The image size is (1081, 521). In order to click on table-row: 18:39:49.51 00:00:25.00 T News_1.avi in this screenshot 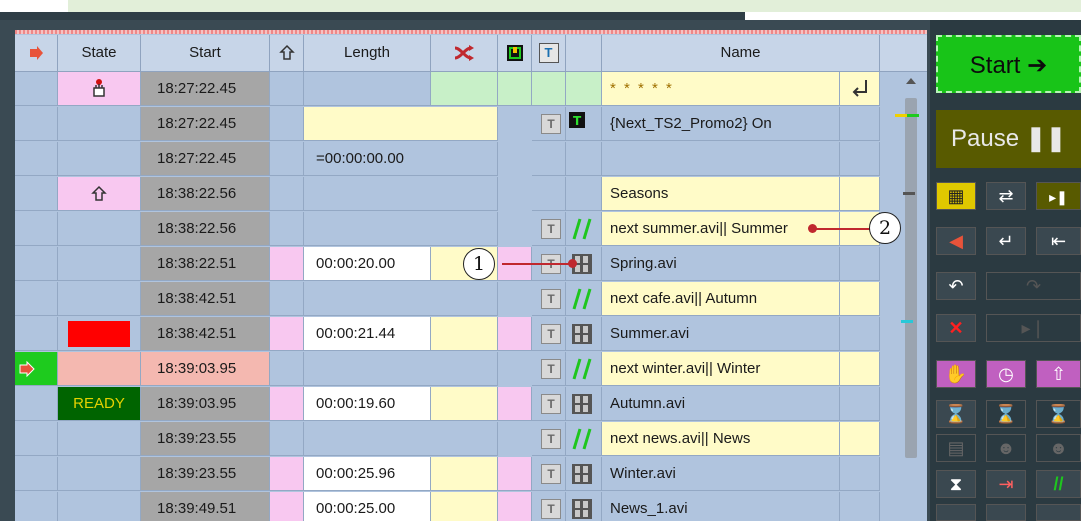, I will do `click(455, 506)`.